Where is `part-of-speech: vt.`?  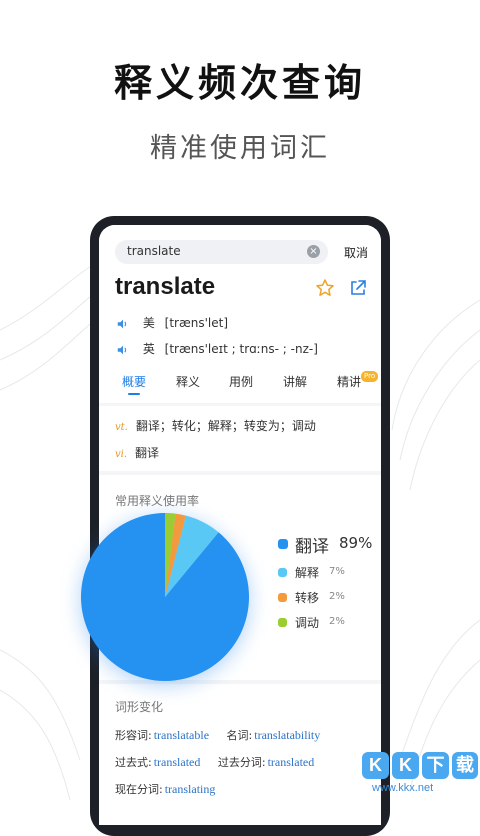
part-of-speech: vt. is located at coordinates (121, 427).